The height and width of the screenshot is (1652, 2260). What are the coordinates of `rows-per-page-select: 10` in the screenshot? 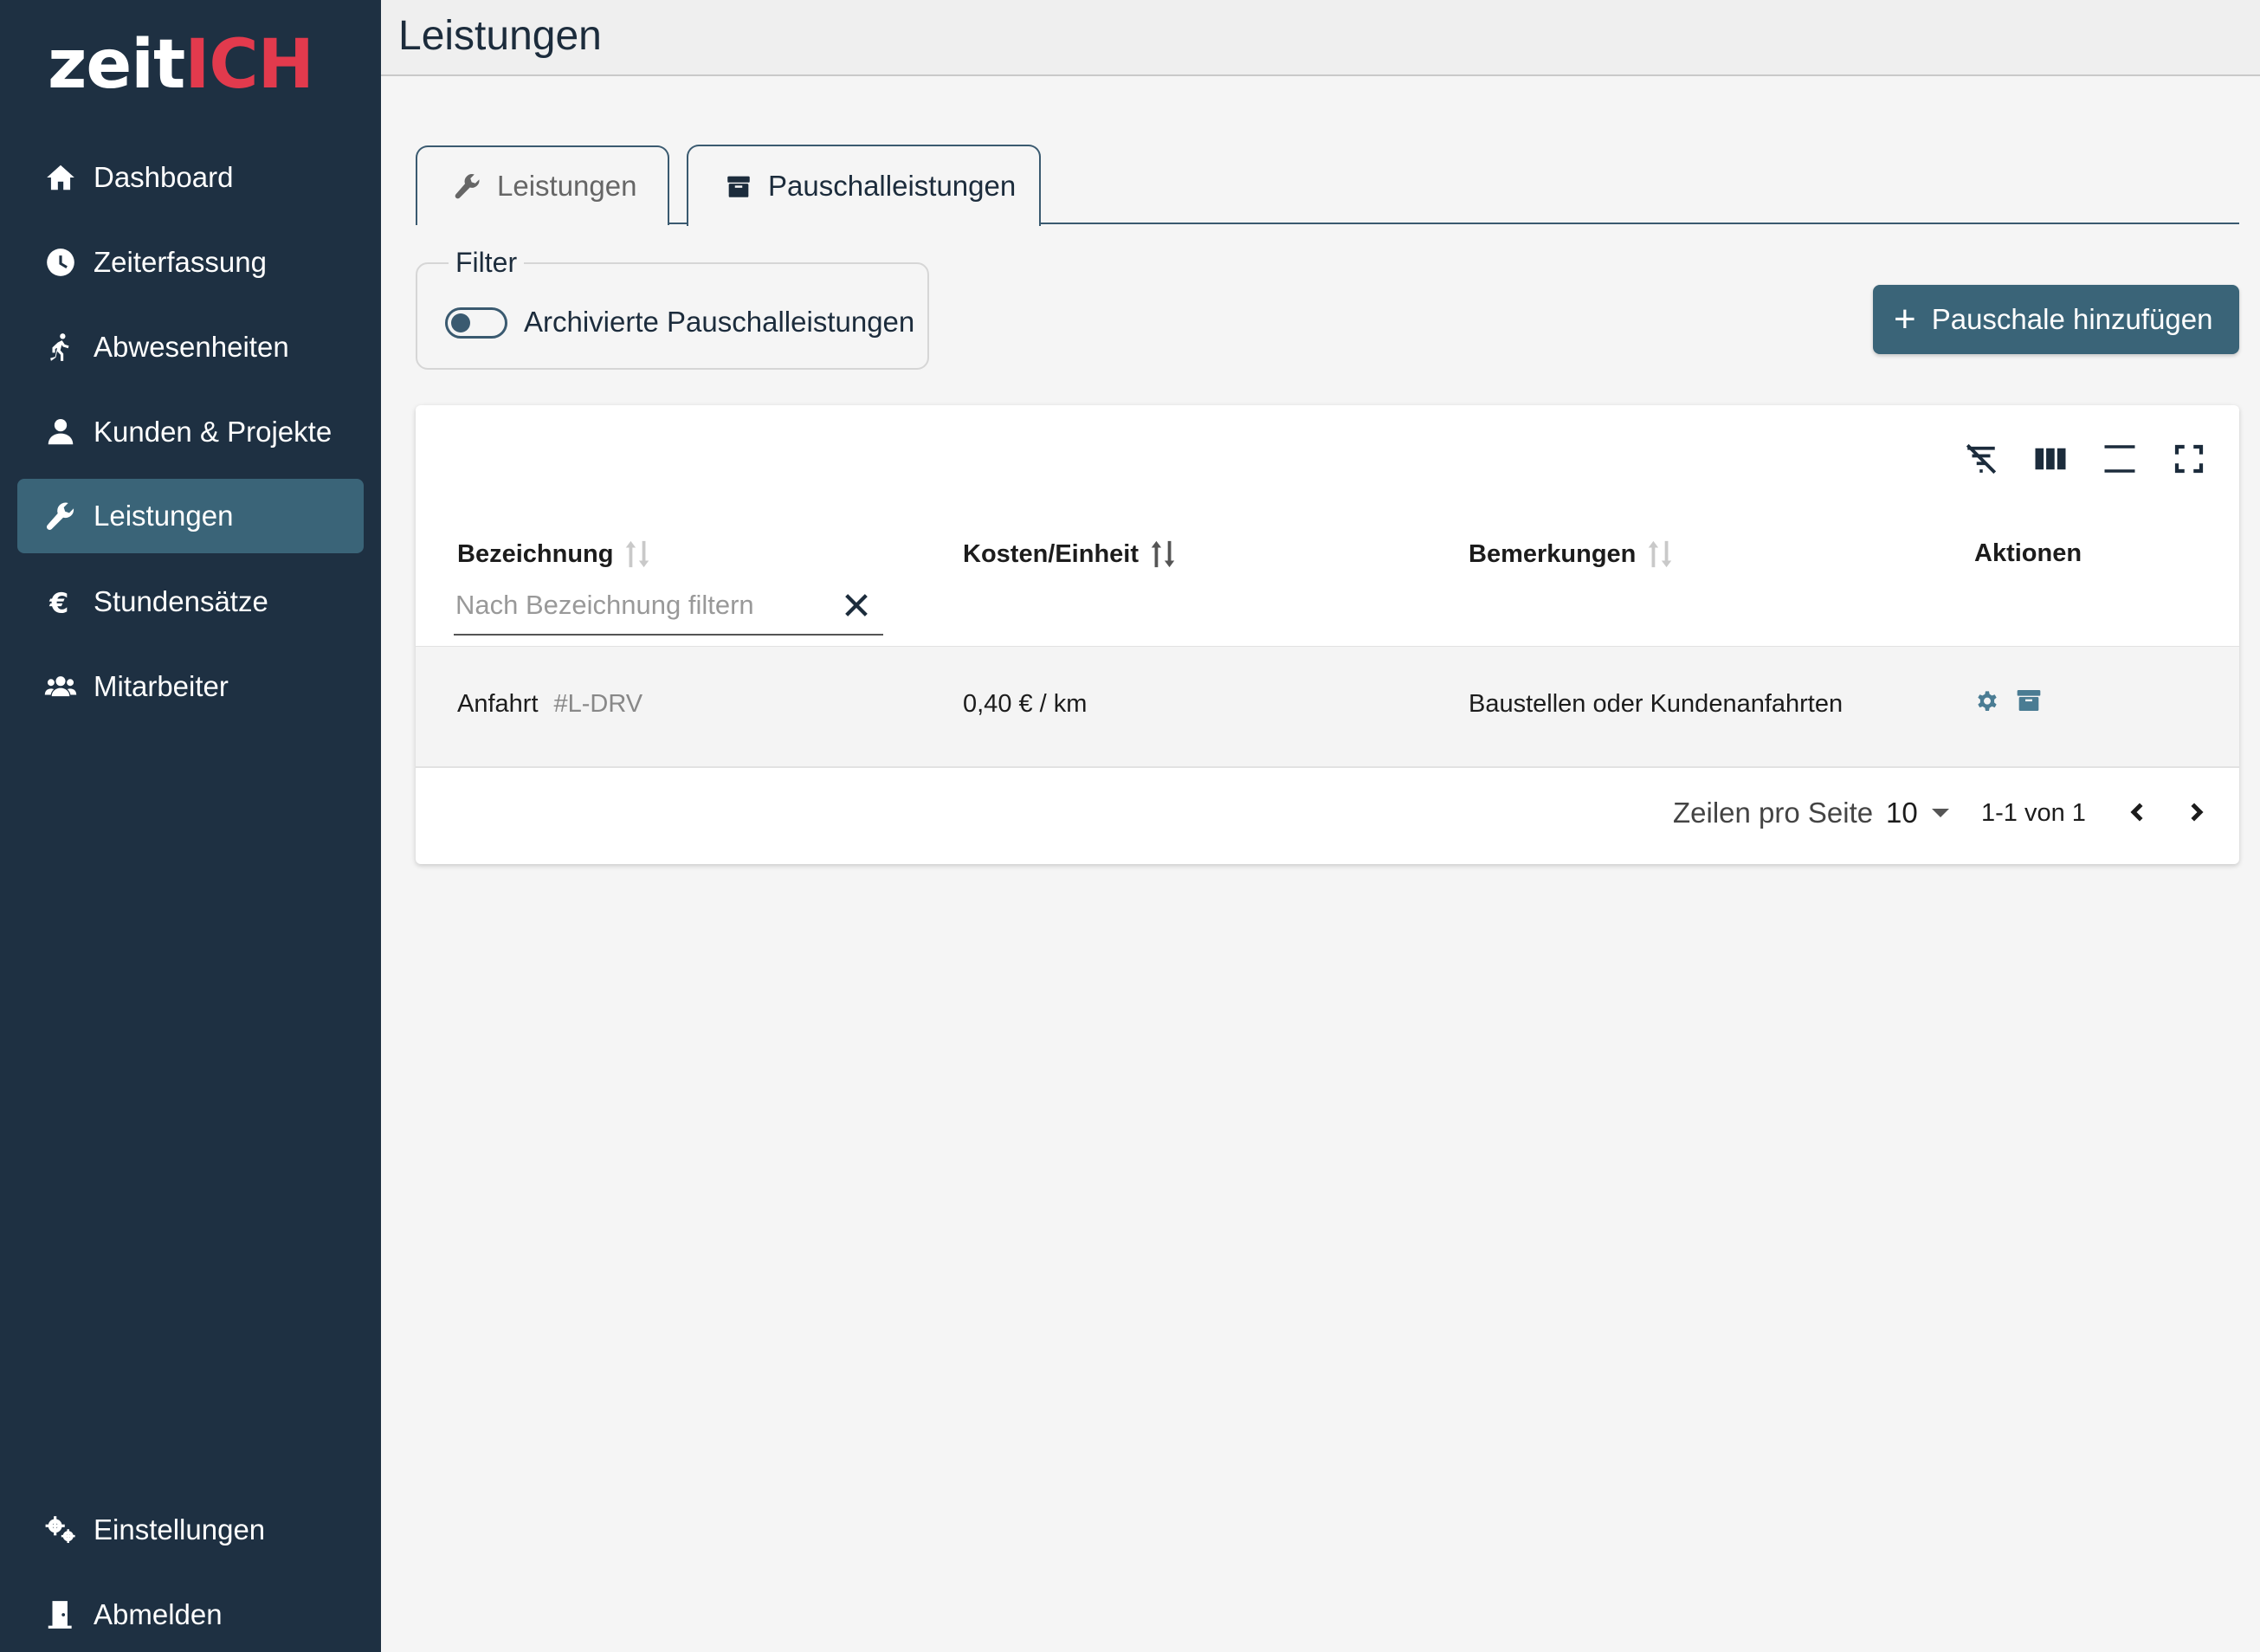 It's located at (1917, 813).